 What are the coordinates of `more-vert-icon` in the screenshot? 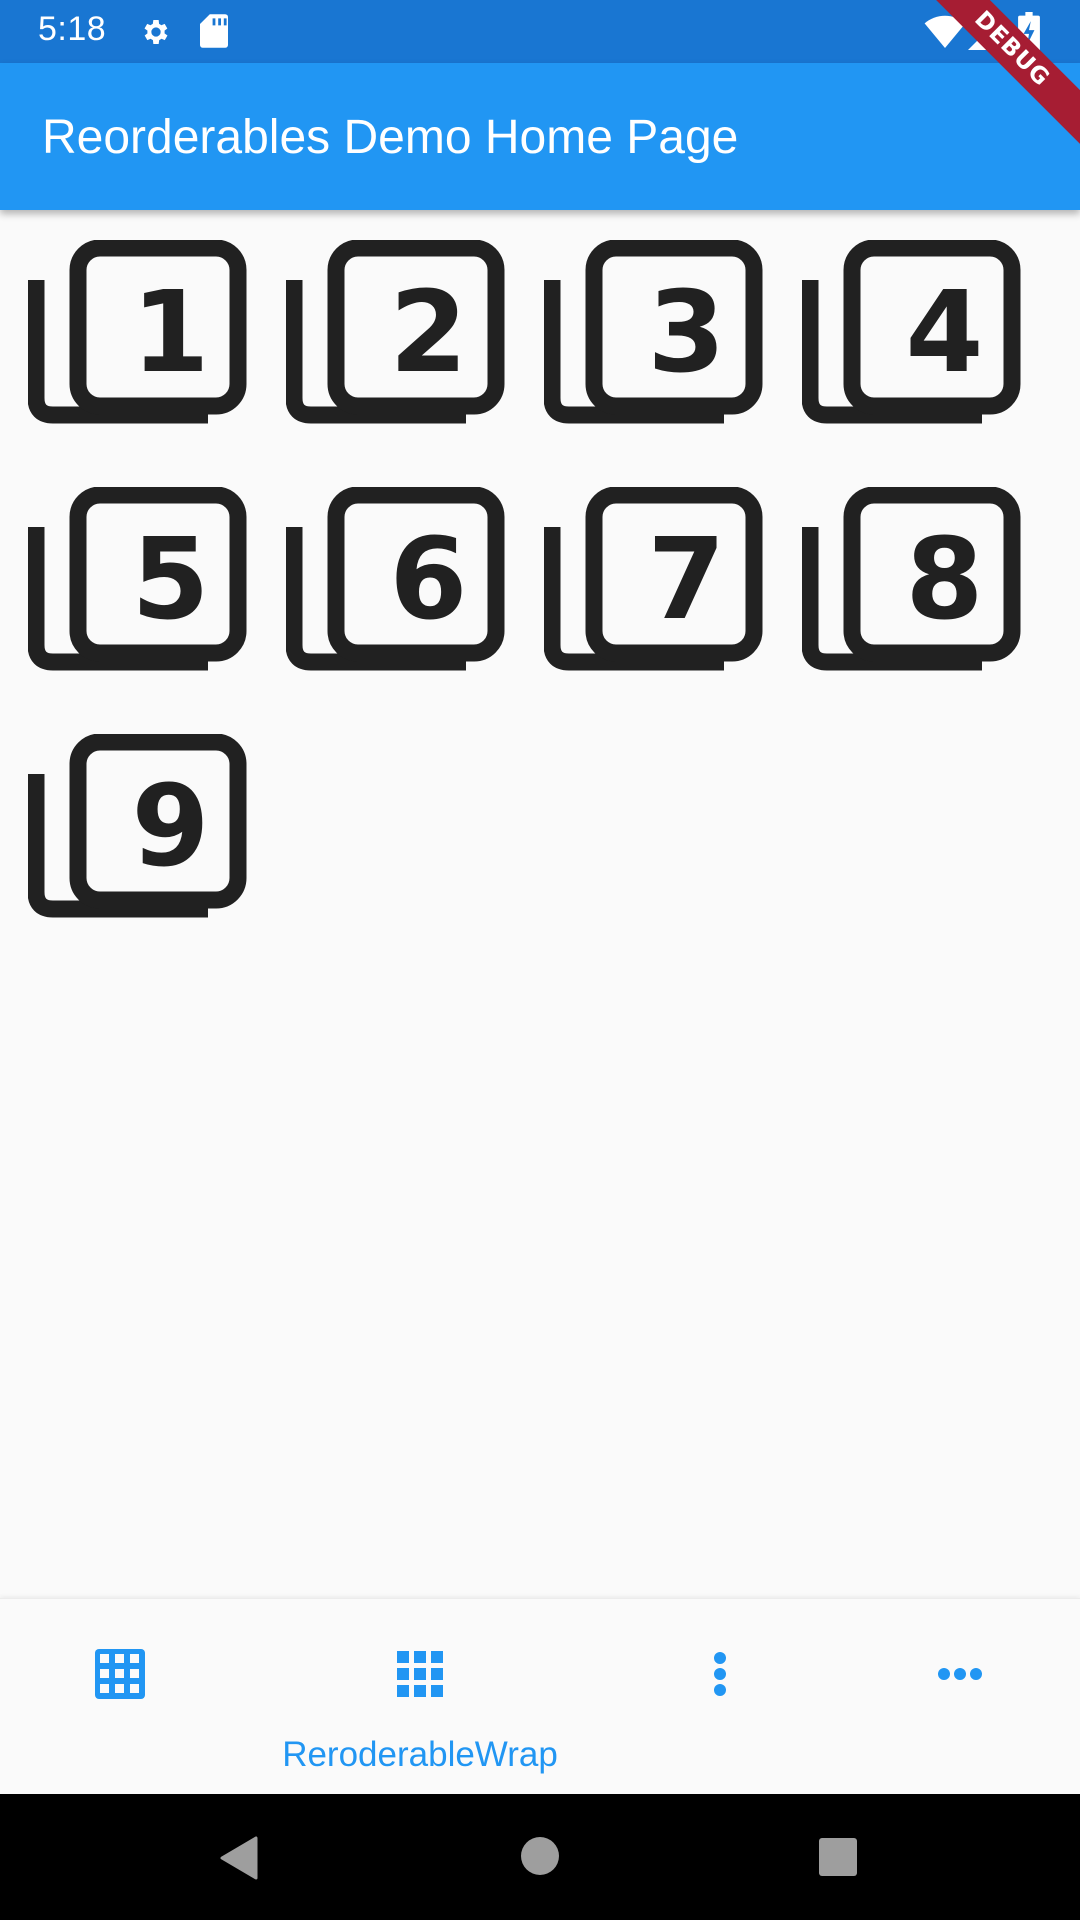 It's located at (720, 1676).